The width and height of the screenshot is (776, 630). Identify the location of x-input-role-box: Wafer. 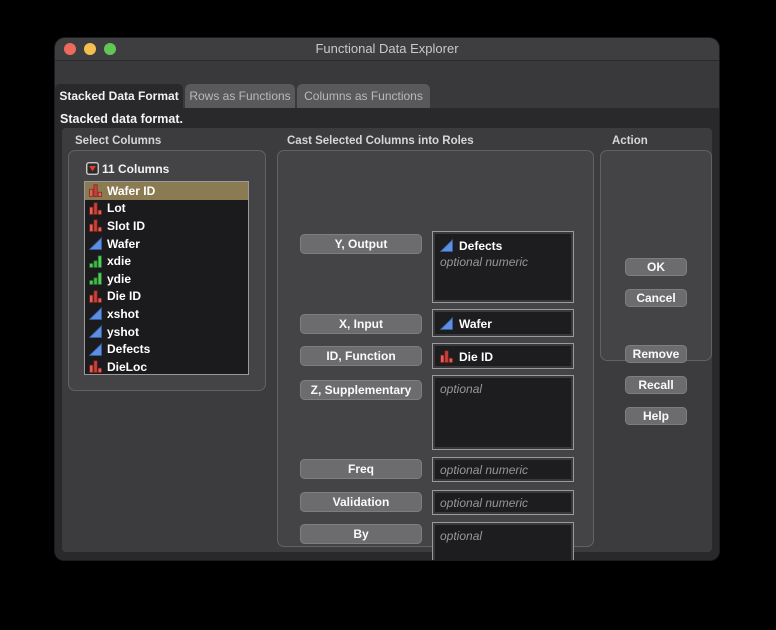
(503, 323).